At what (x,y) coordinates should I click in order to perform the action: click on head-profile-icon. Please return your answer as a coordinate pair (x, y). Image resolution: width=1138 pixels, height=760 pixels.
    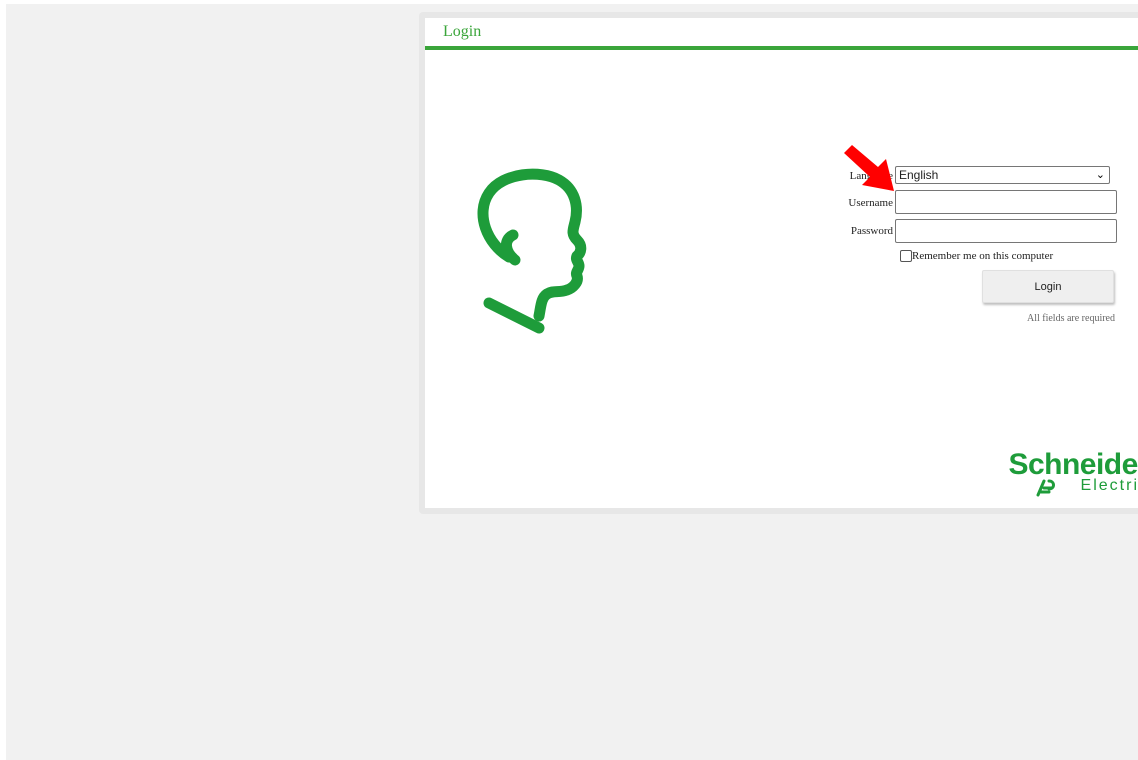
    Looking at the image, I should click on (532, 251).